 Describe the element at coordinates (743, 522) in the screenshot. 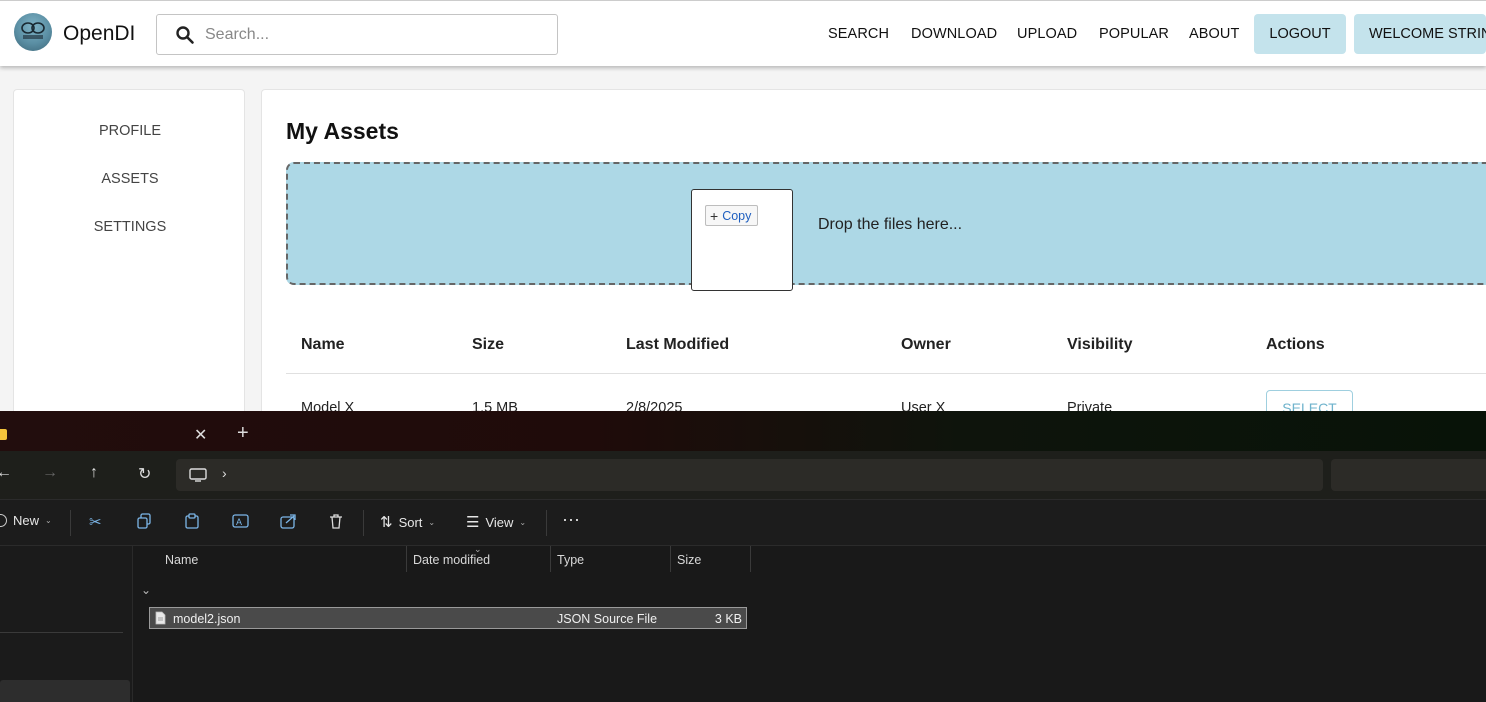

I see `explorer-command-bar: New ⌄ ✂ A ⇅ Sort ⌄ ☰ View ⌄ ···` at that location.